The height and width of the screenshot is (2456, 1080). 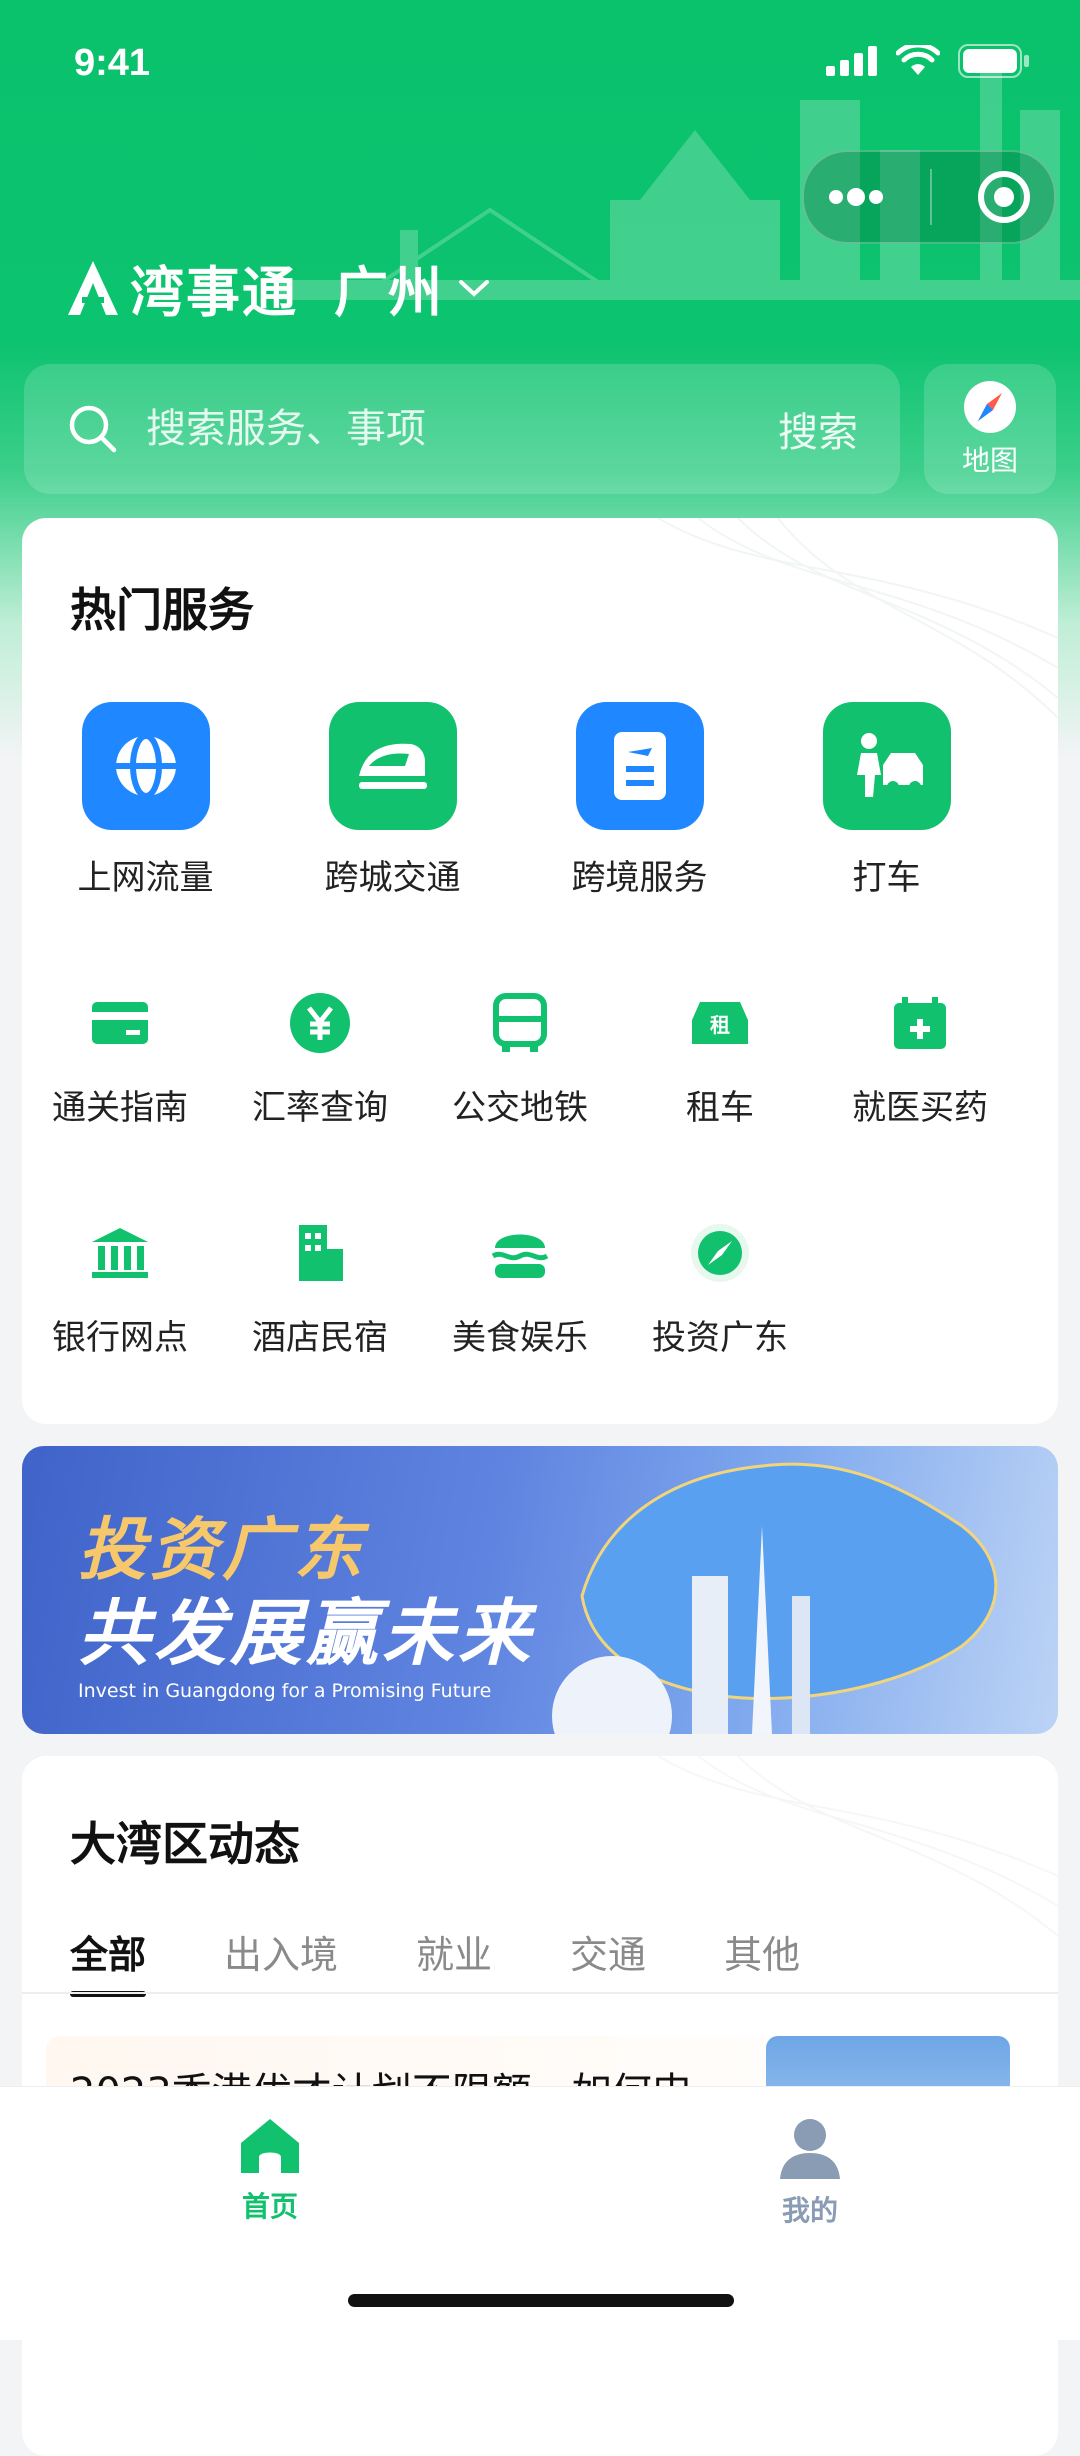 I want to click on news-tabs: 全部 出入境 就业 交通 其他, so click(x=474, y=1960).